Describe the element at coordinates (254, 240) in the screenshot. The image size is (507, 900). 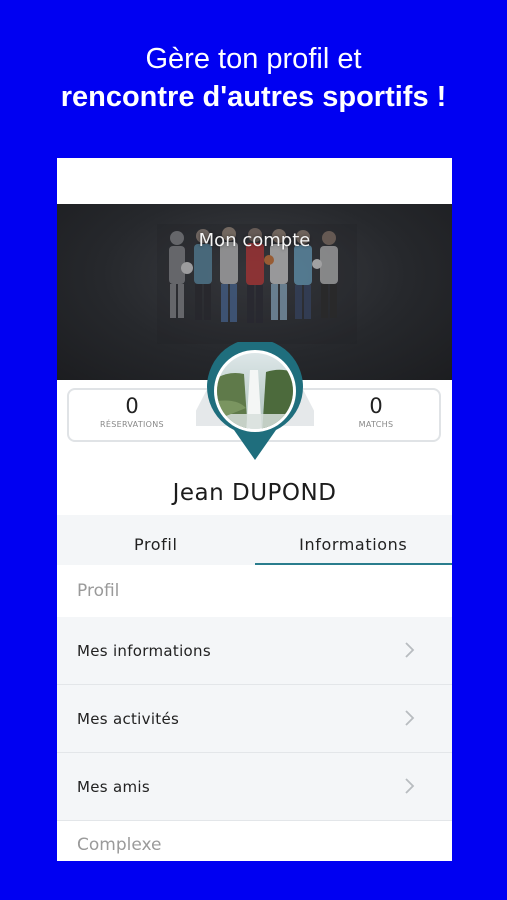
I see `page-title: Mon compte` at that location.